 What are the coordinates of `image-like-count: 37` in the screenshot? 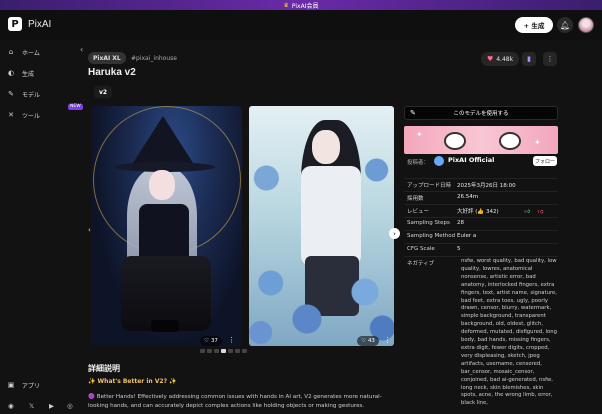 It's located at (214, 341).